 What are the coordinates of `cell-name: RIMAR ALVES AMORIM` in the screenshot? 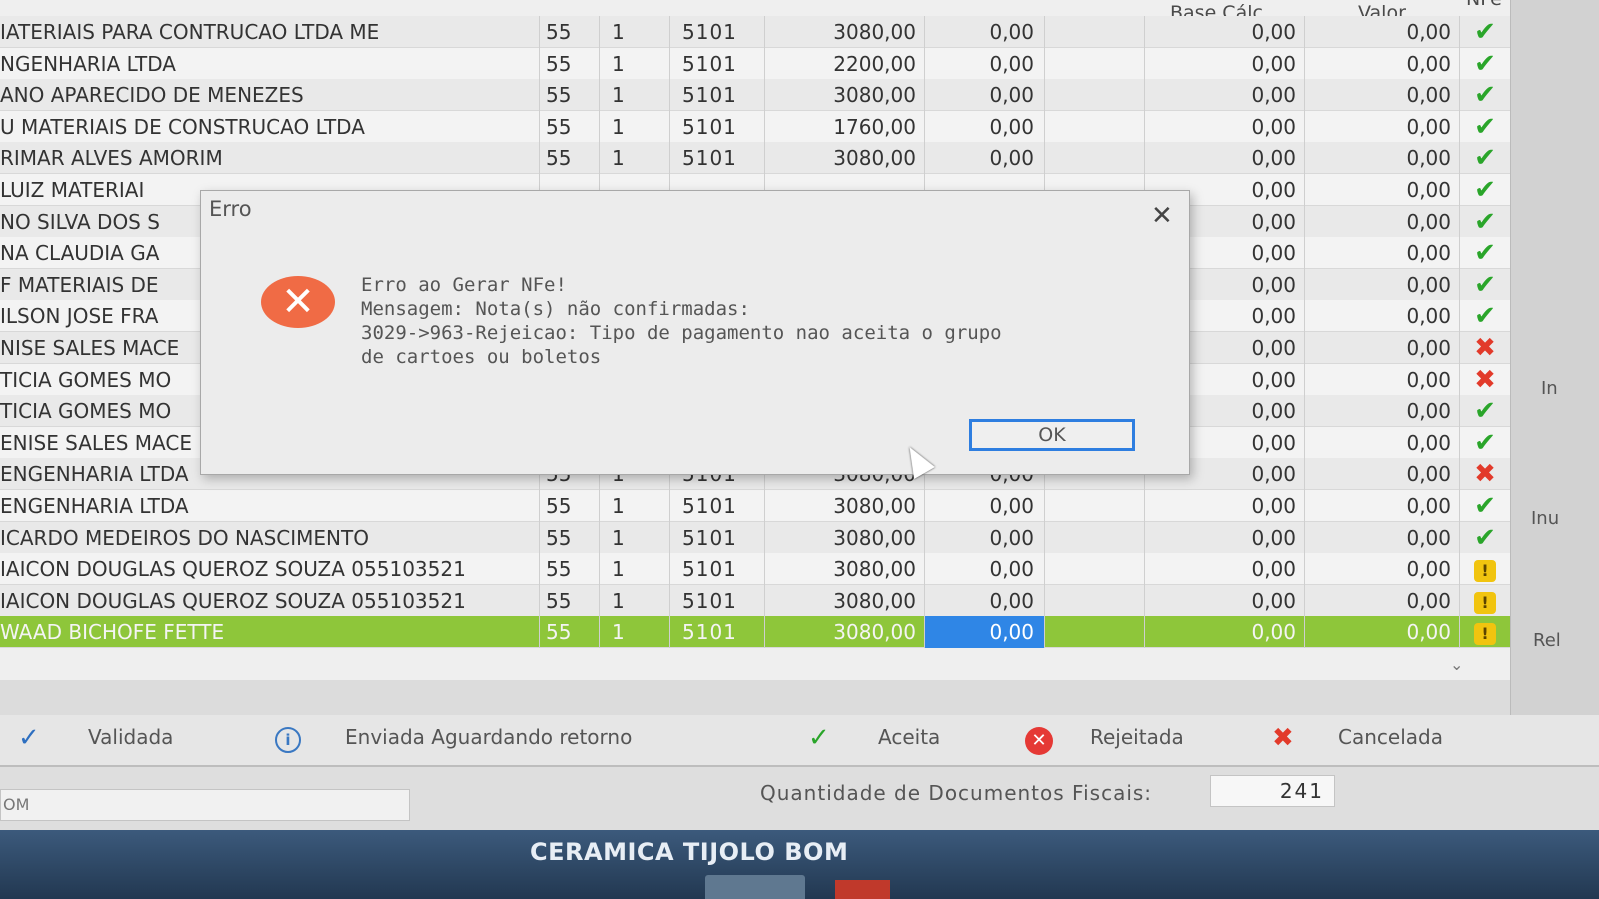 It's located at (270, 158).